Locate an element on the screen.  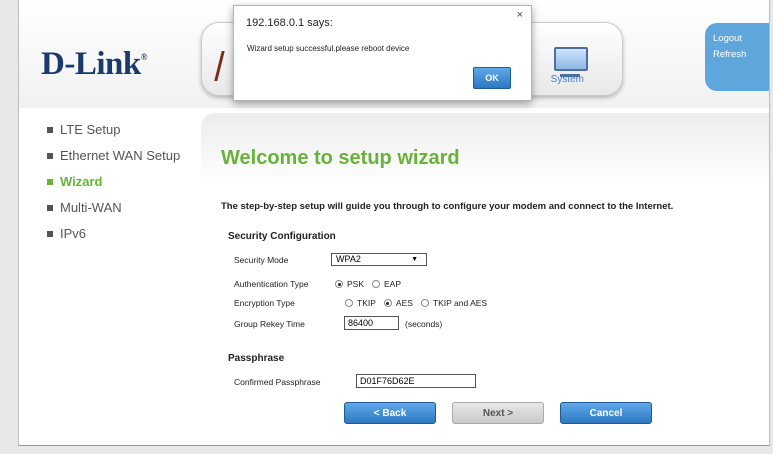
enc-tkip-radio is located at coordinates (349, 303).